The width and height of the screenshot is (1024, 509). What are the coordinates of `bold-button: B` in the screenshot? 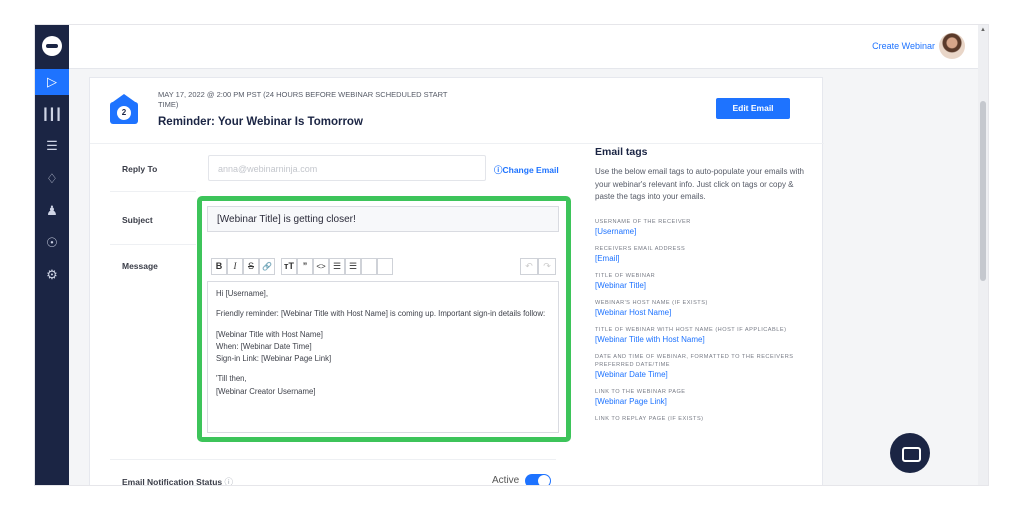 It's located at (219, 266).